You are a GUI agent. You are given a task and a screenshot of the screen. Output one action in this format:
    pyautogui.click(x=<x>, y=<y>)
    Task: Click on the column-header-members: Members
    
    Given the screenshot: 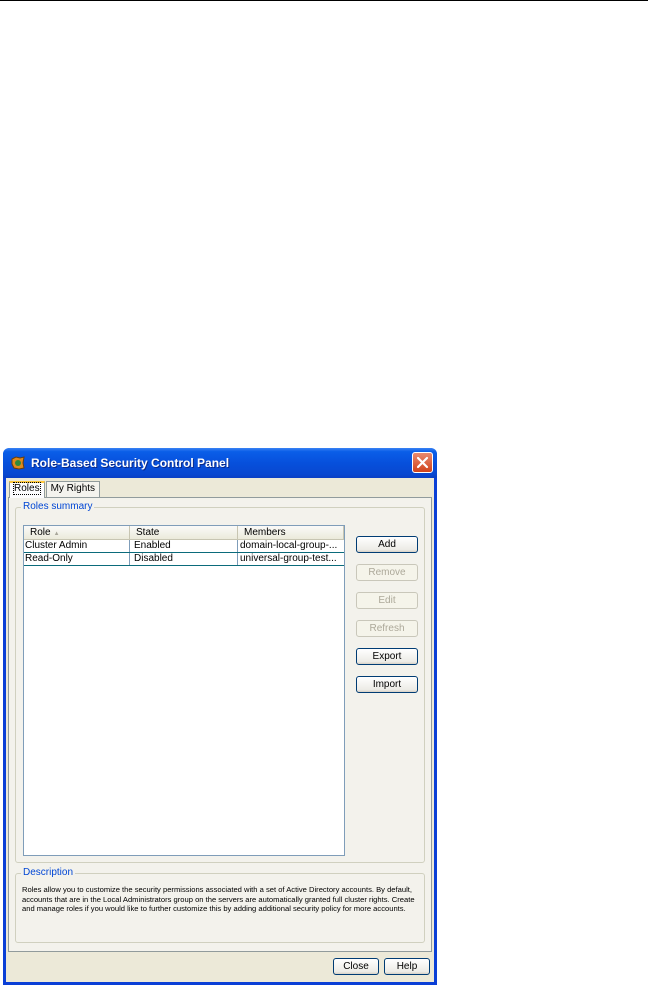 What is the action you would take?
    pyautogui.click(x=291, y=533)
    